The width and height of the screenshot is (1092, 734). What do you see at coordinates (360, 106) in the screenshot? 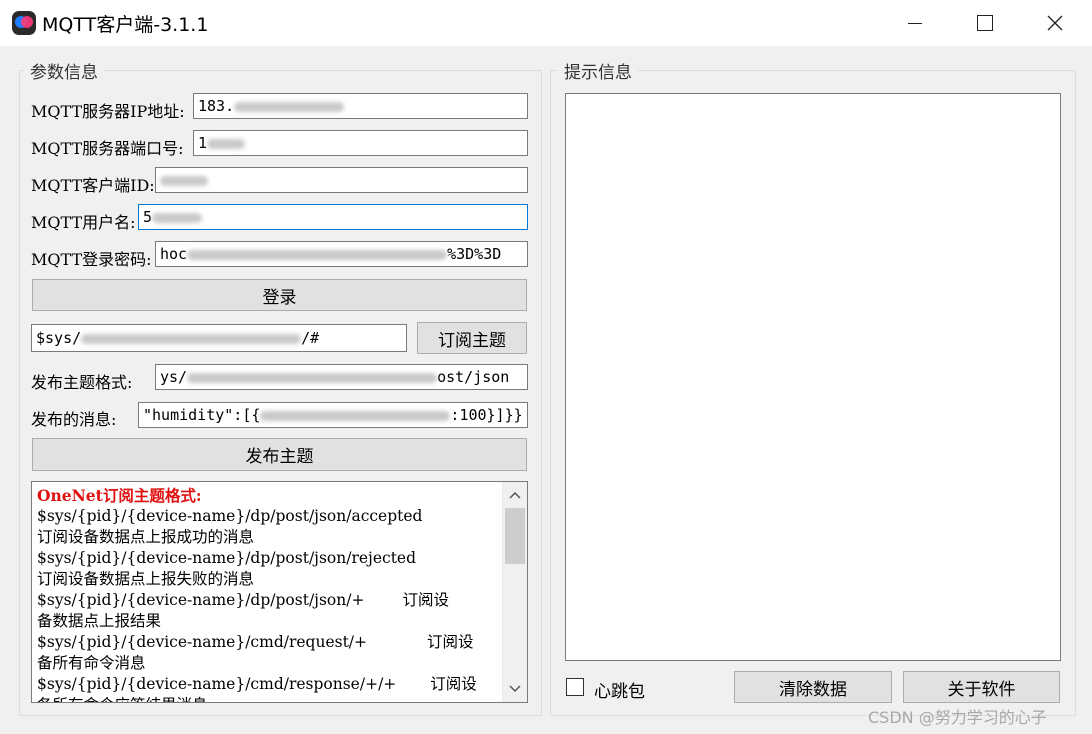
I see `ip-input: 183.` at bounding box center [360, 106].